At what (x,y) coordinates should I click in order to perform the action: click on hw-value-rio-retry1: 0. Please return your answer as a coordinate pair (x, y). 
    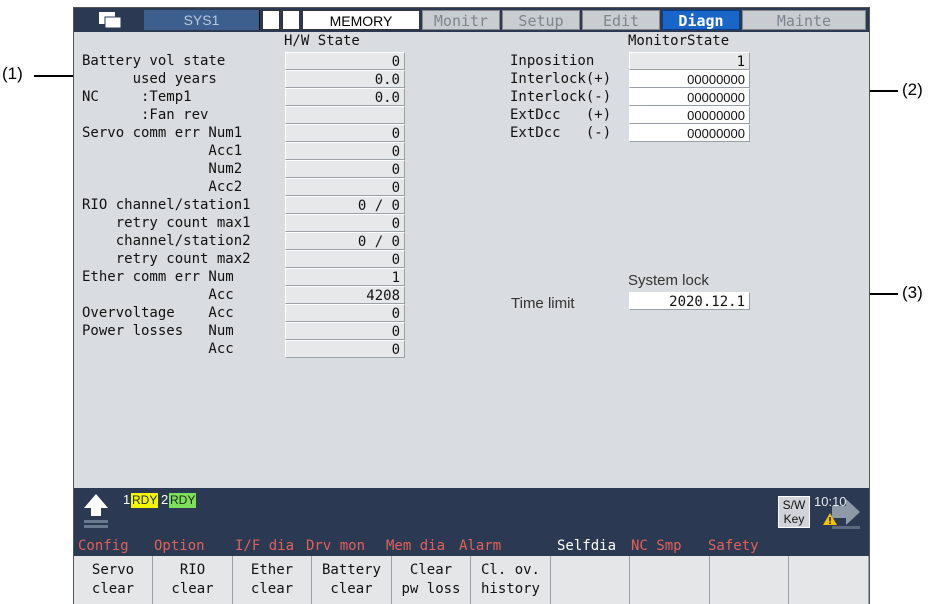
    Looking at the image, I should click on (345, 223).